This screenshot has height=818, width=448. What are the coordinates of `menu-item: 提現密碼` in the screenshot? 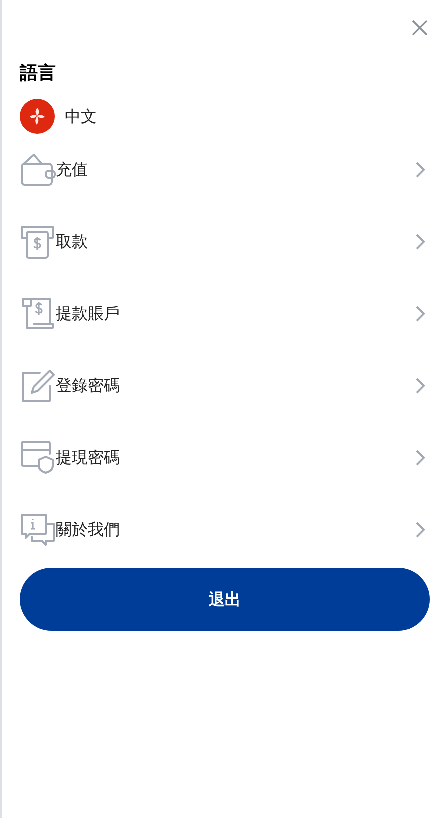 It's located at (225, 458).